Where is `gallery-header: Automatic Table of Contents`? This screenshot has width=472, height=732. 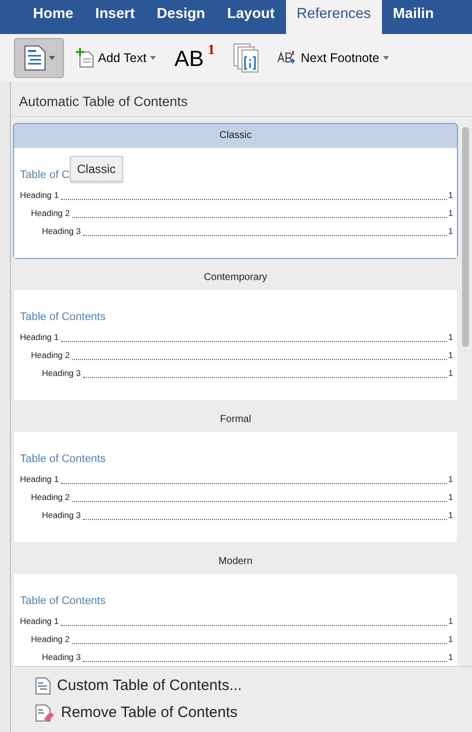
gallery-header: Automatic Table of Contents is located at coordinates (241, 100).